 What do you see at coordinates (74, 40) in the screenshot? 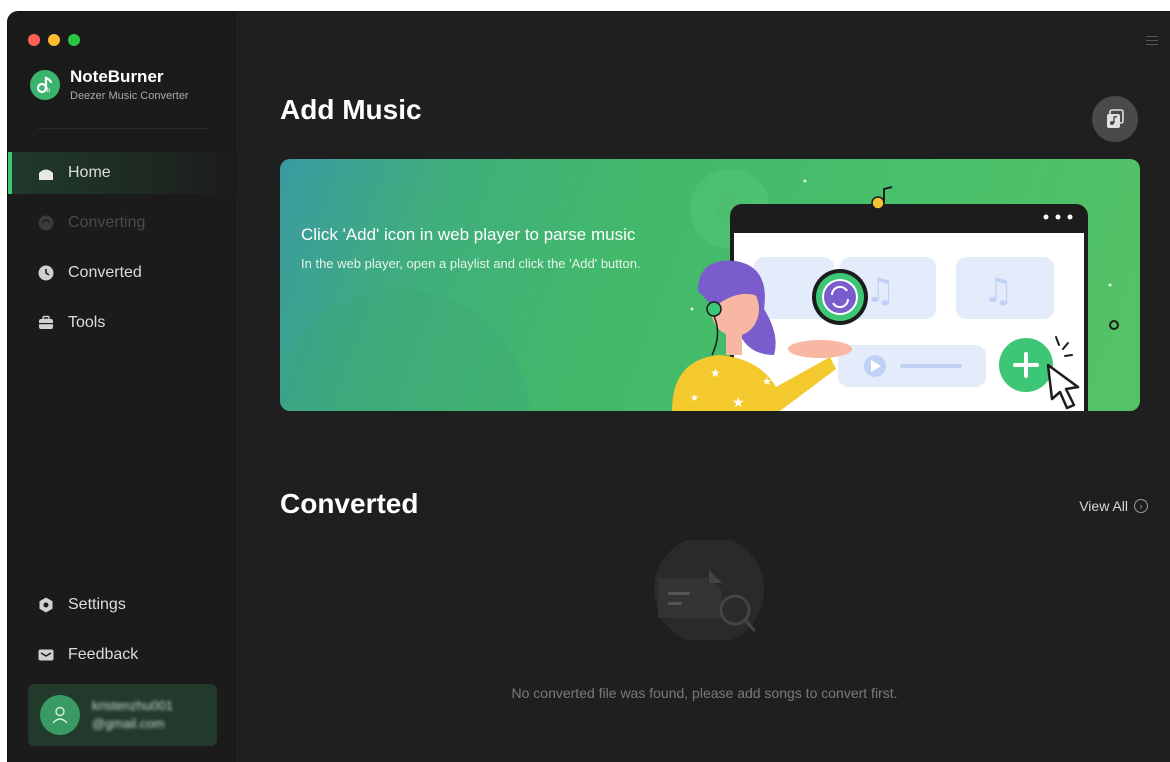
I see `zoom-window-button` at bounding box center [74, 40].